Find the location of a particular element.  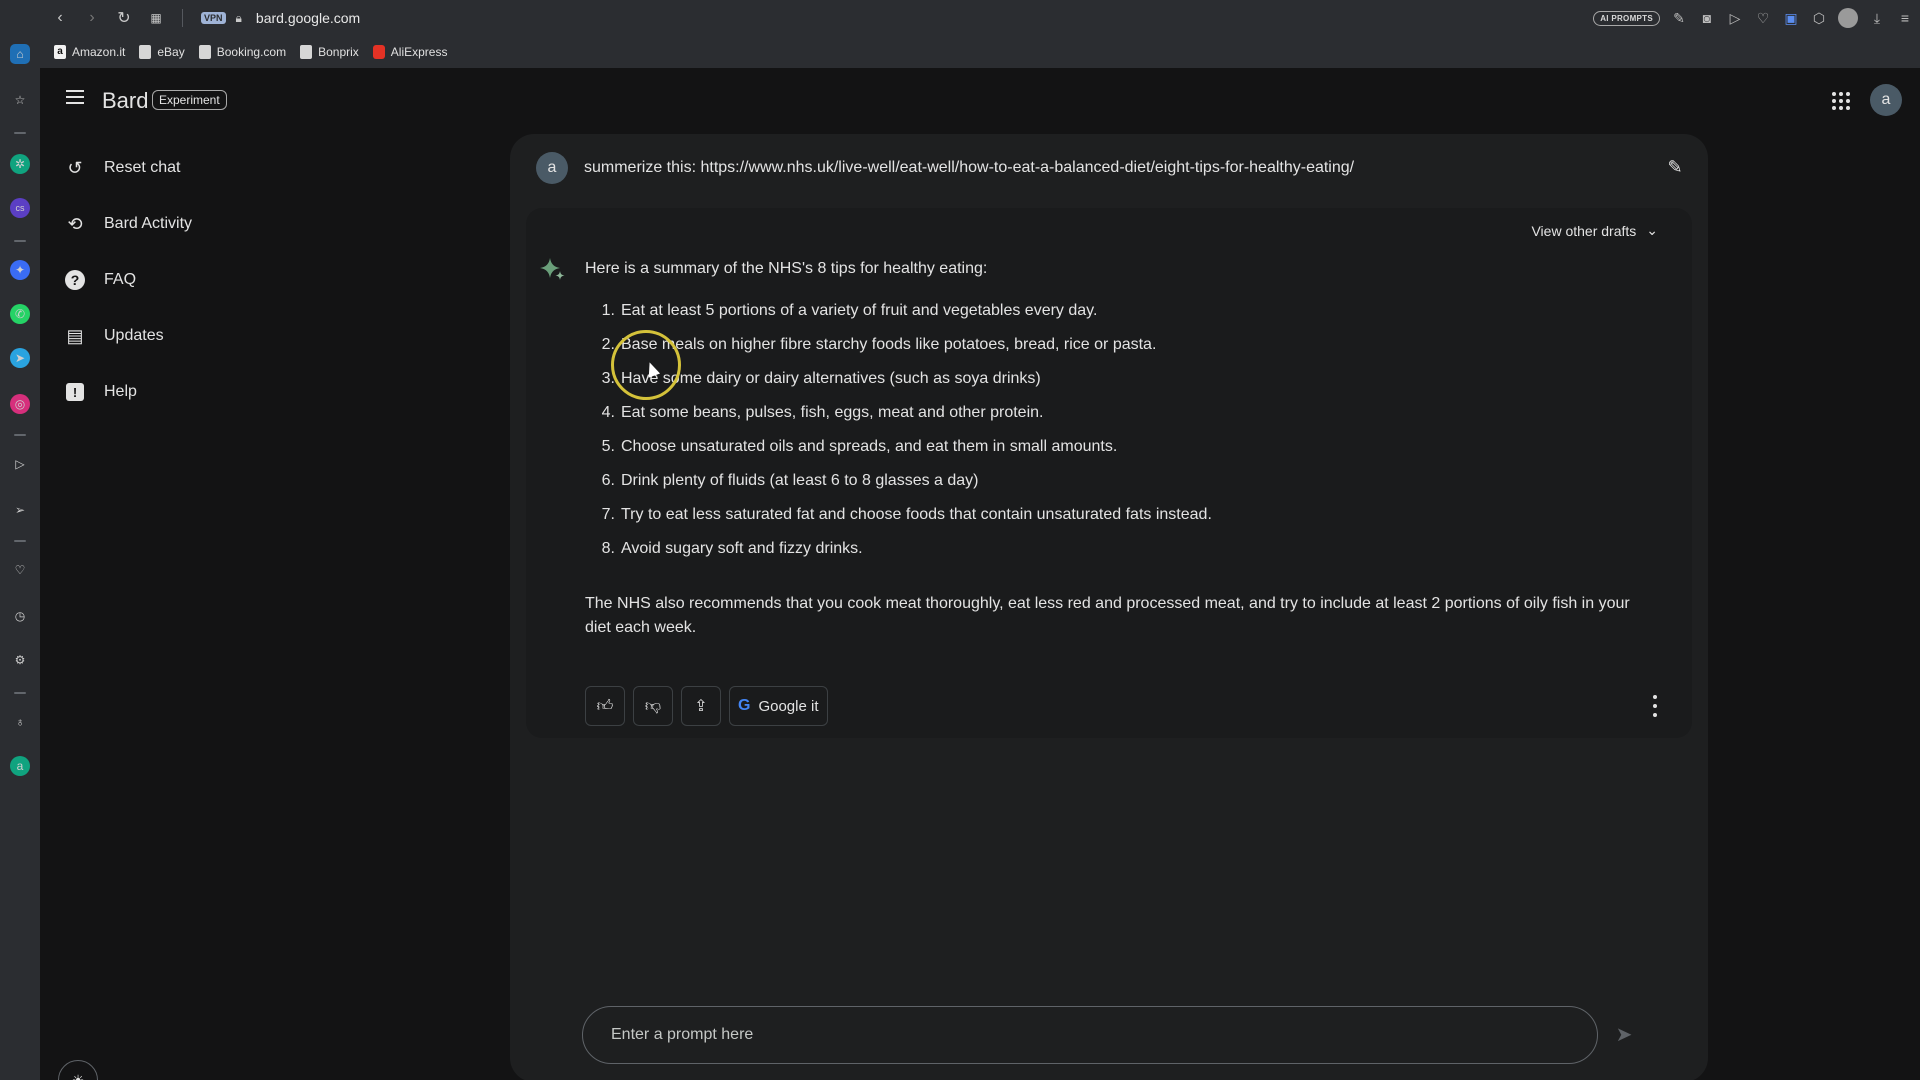

drafts-label: View other drafts is located at coordinates (1584, 230).